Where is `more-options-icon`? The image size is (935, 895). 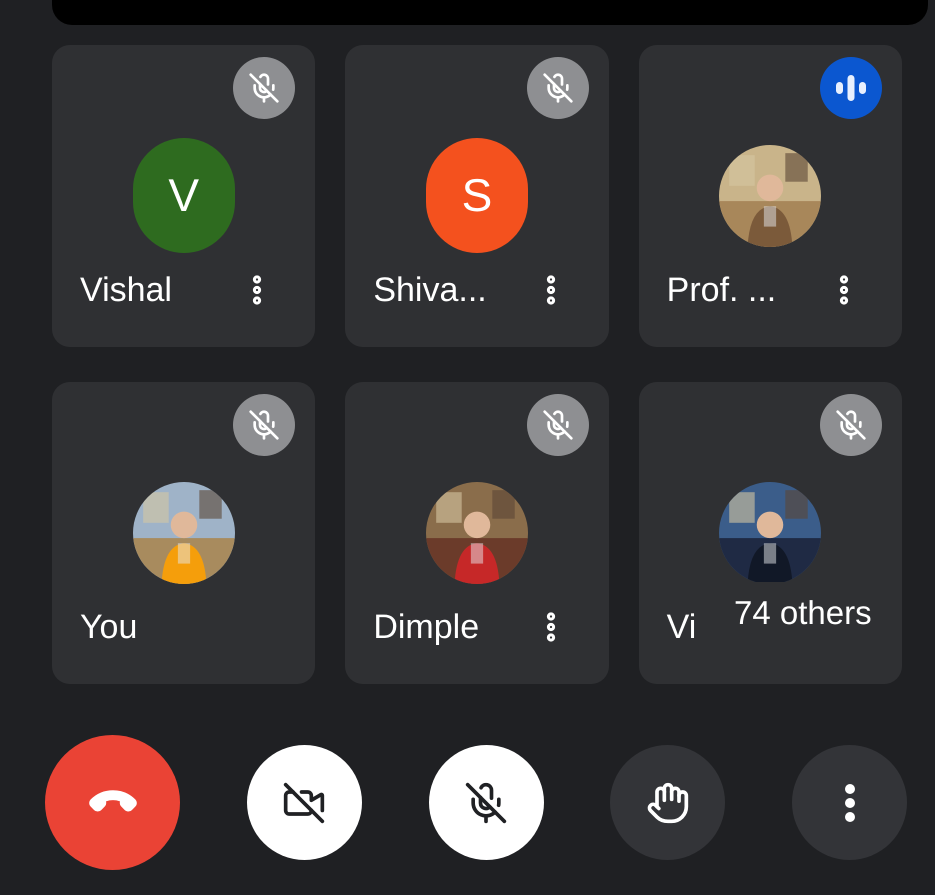 more-options-icon is located at coordinates (850, 802).